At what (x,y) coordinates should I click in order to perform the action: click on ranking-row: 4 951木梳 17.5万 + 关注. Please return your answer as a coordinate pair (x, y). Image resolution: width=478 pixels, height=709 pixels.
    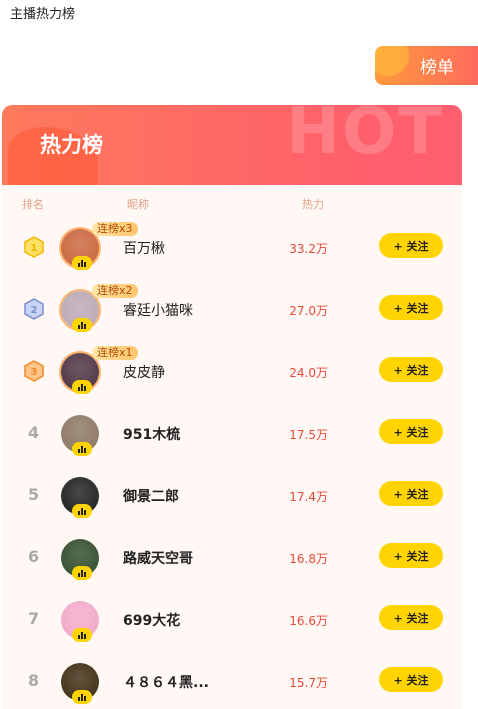
    Looking at the image, I should click on (232, 436).